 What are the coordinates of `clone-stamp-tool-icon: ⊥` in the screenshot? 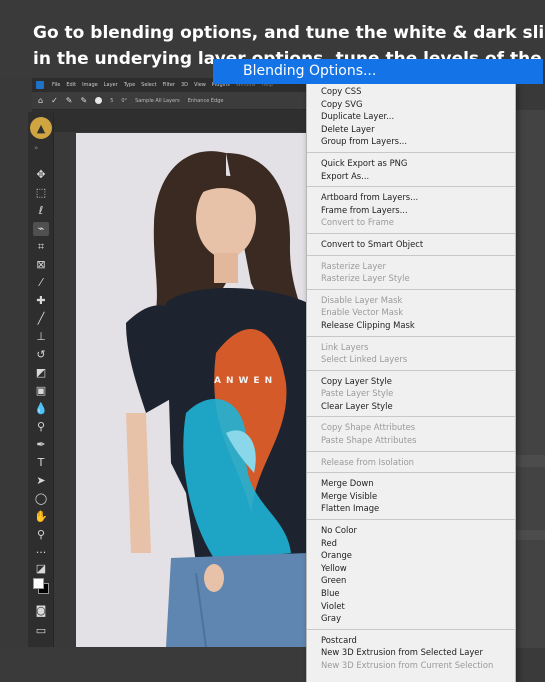 It's located at (41, 337).